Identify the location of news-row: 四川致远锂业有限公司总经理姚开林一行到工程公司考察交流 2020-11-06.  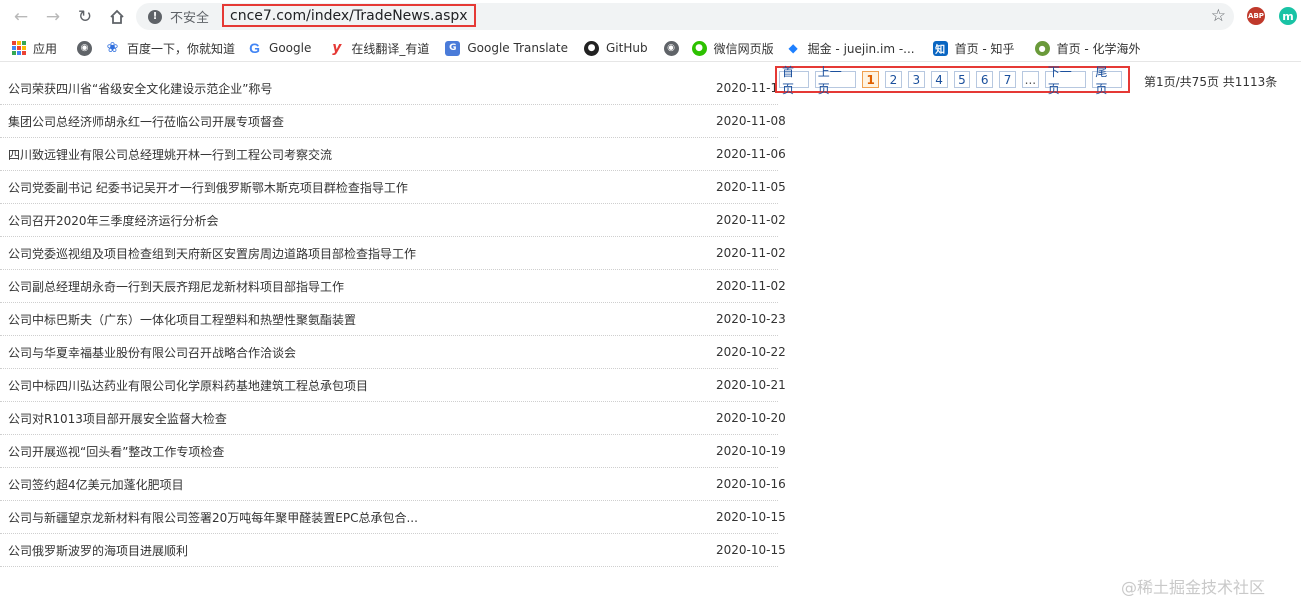
(393, 154).